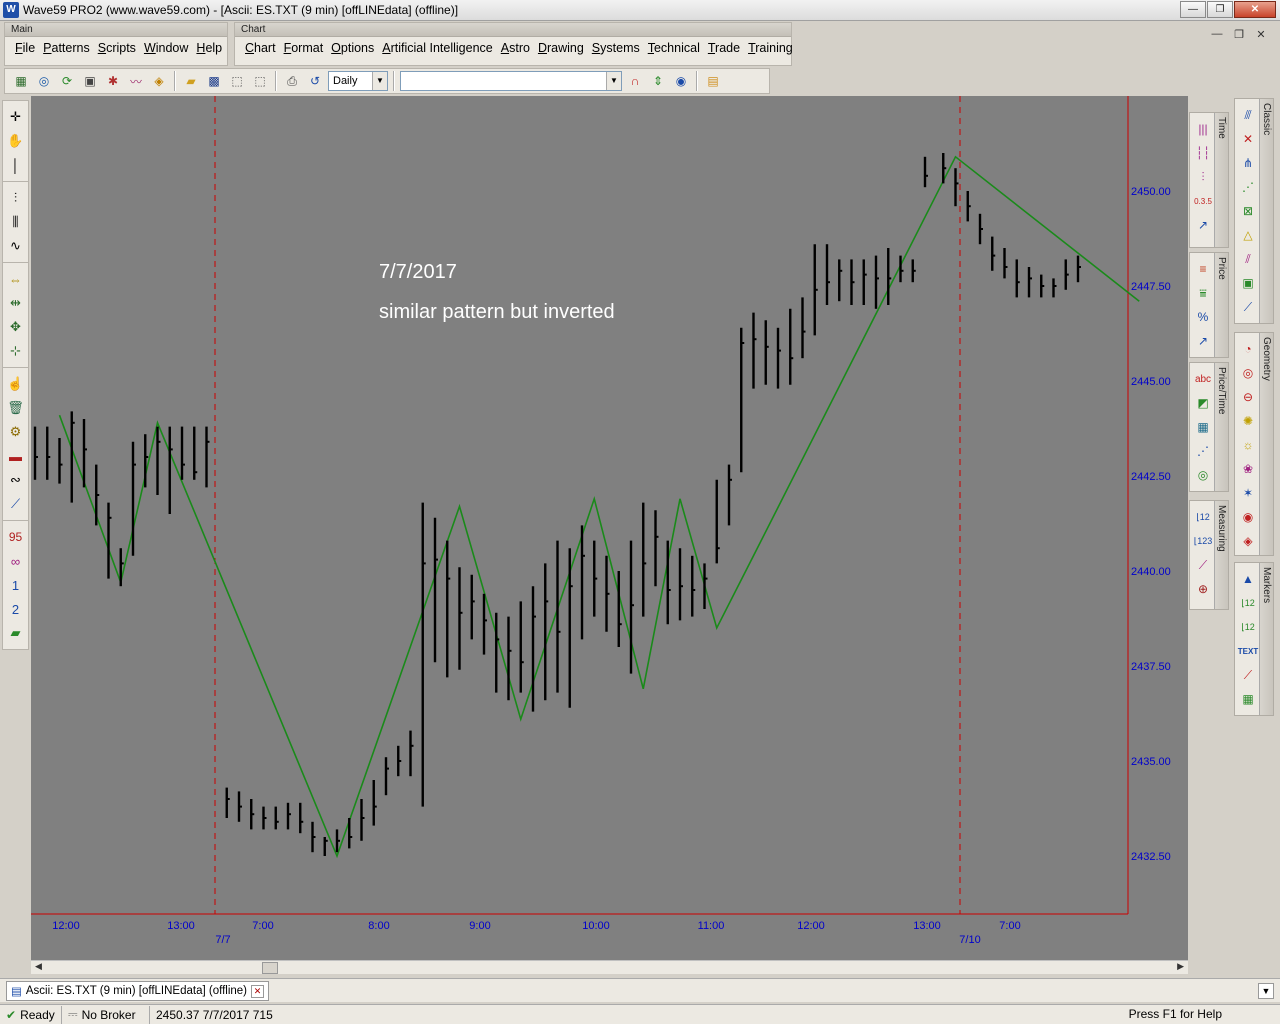 The image size is (1280, 1024). I want to click on horizontal-split-icon: ⇹, so click(15, 303).